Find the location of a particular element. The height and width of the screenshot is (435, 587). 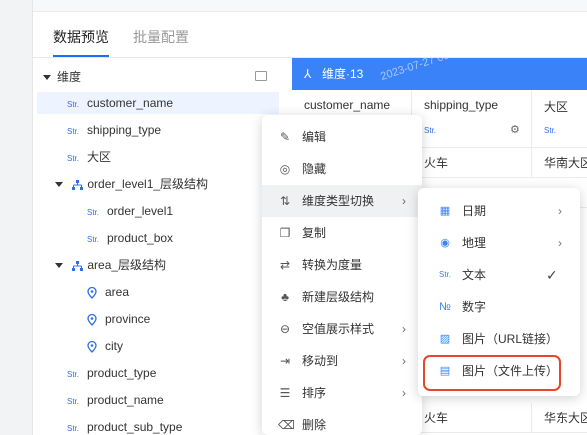

dimension-fork-icon: ⅄ is located at coordinates (308, 74).